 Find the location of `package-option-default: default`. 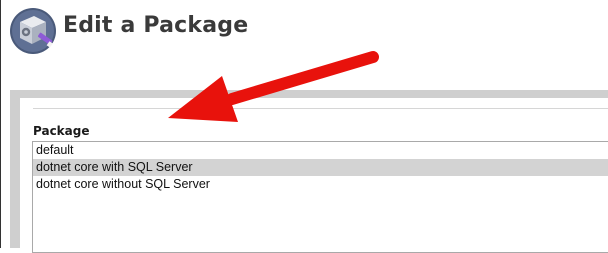

package-option-default: default is located at coordinates (320, 150).